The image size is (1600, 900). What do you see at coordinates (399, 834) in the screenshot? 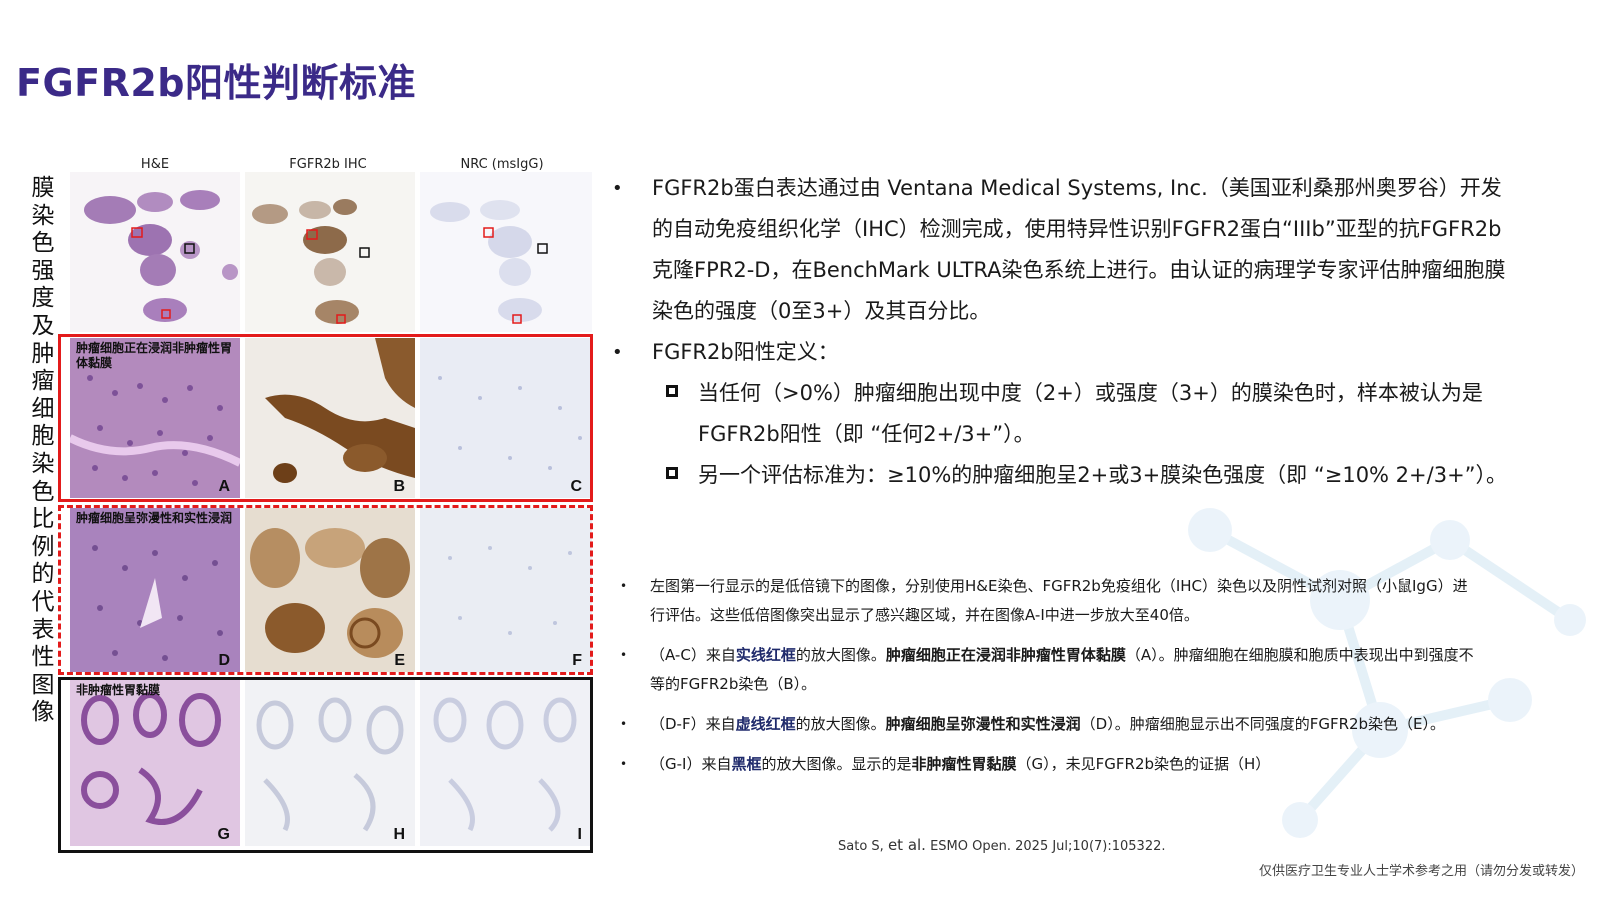
I see `panel-h-letter: H` at bounding box center [399, 834].